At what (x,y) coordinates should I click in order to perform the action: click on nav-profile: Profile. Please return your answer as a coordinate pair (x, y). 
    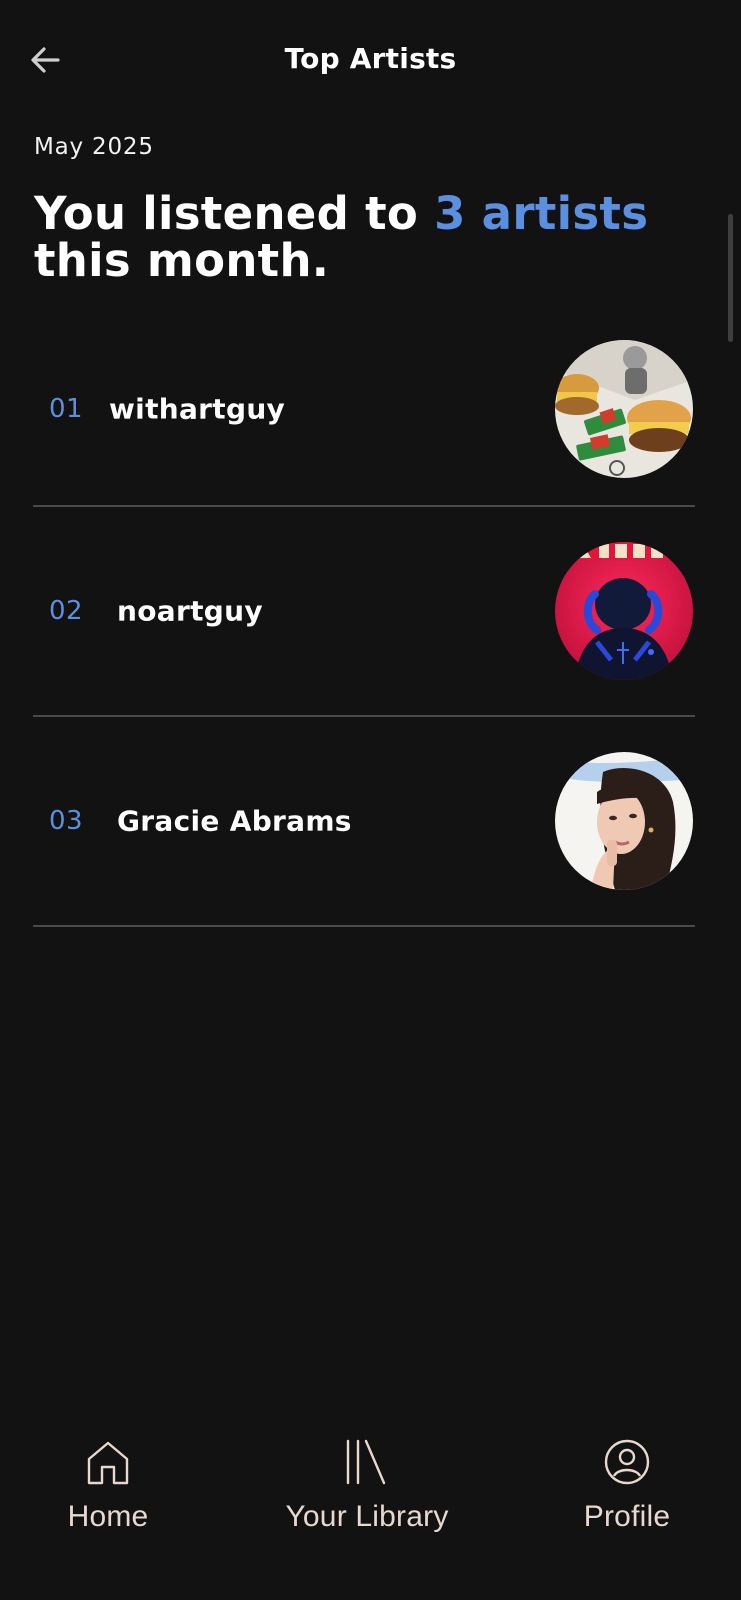
    Looking at the image, I should click on (627, 1509).